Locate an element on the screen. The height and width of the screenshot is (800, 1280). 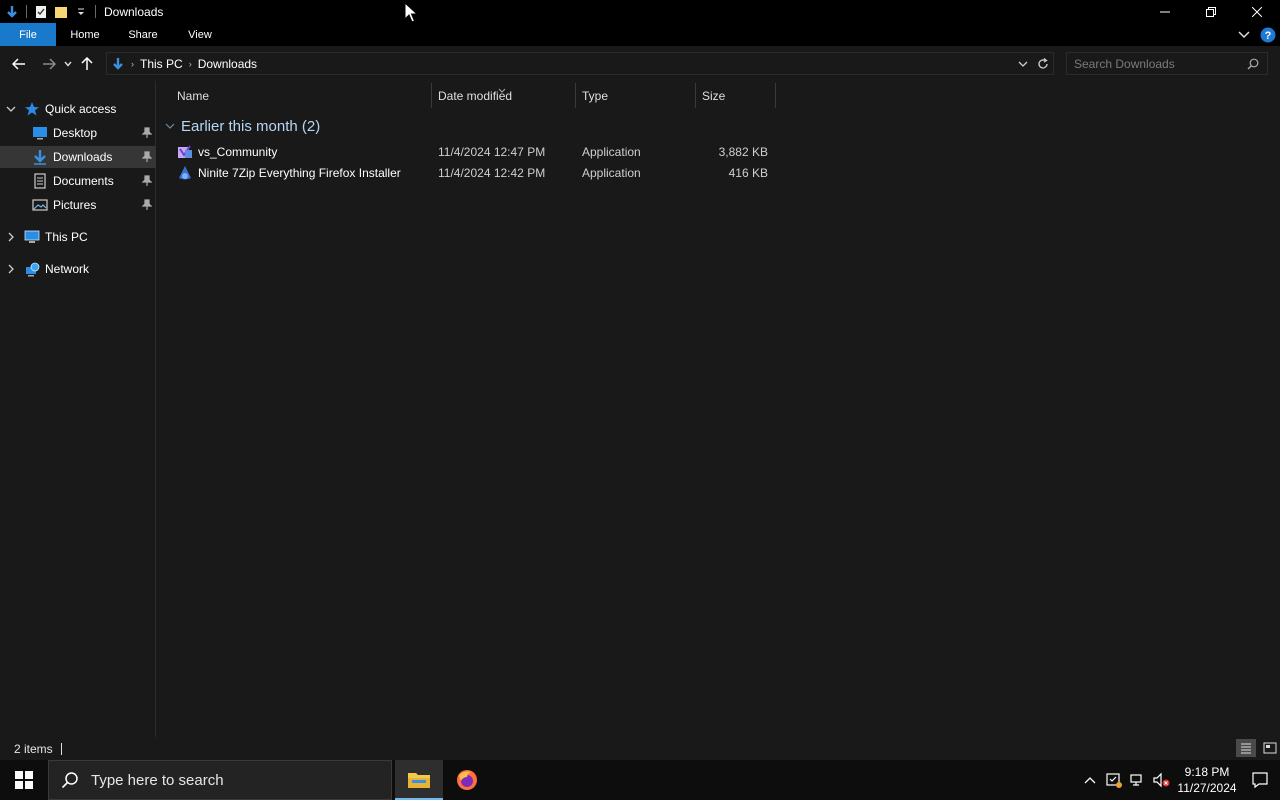
file-size: 3,882 KB is located at coordinates (743, 151).